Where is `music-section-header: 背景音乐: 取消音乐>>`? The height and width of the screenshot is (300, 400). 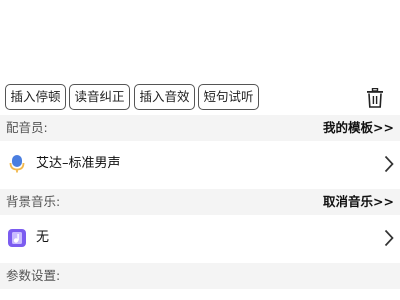
music-section-header: 背景音乐: 取消音乐>> is located at coordinates (200, 202).